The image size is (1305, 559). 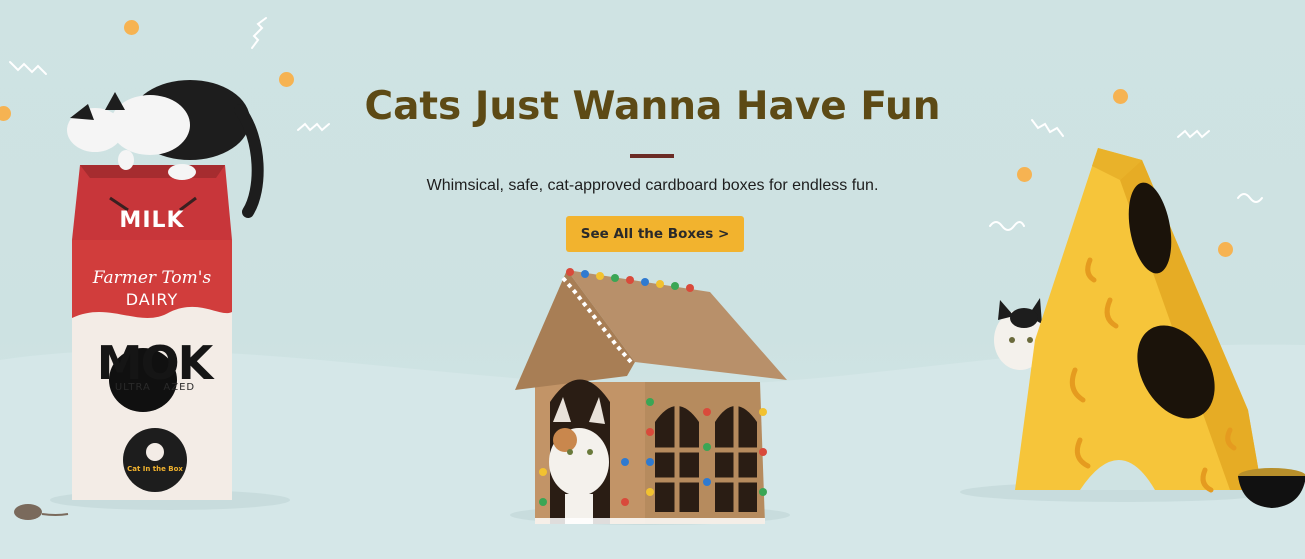 What do you see at coordinates (655, 234) in the screenshot?
I see `see-all-boxes-button: See All the Boxes >` at bounding box center [655, 234].